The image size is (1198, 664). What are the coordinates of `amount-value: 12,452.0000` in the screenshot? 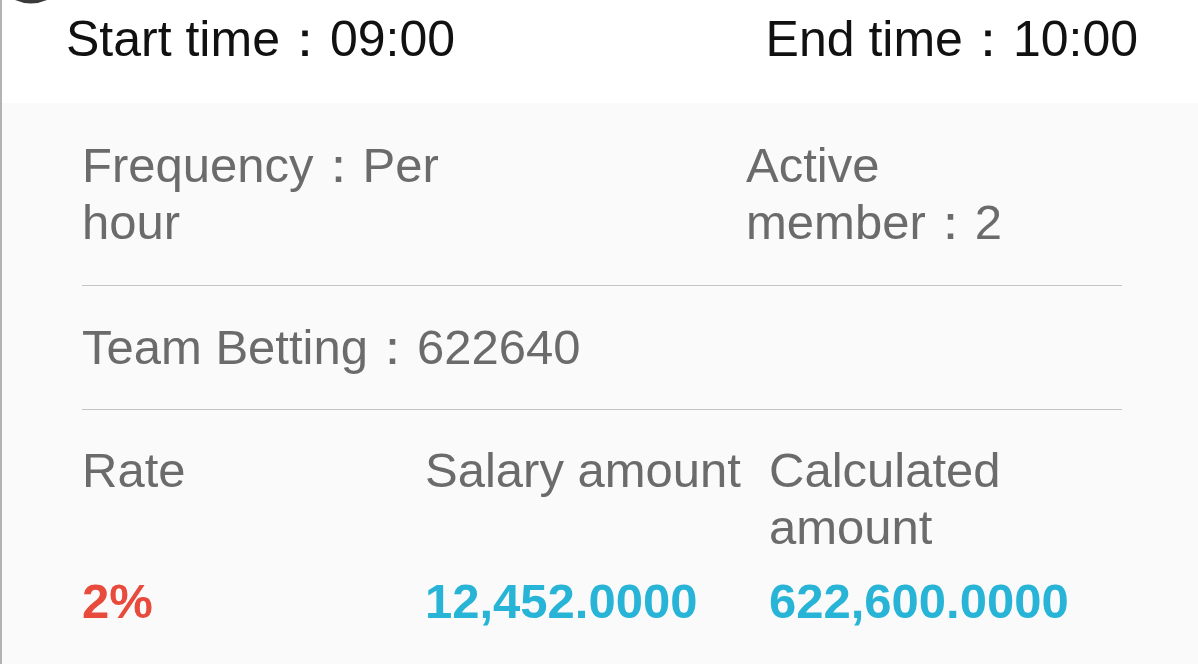 It's located at (562, 601).